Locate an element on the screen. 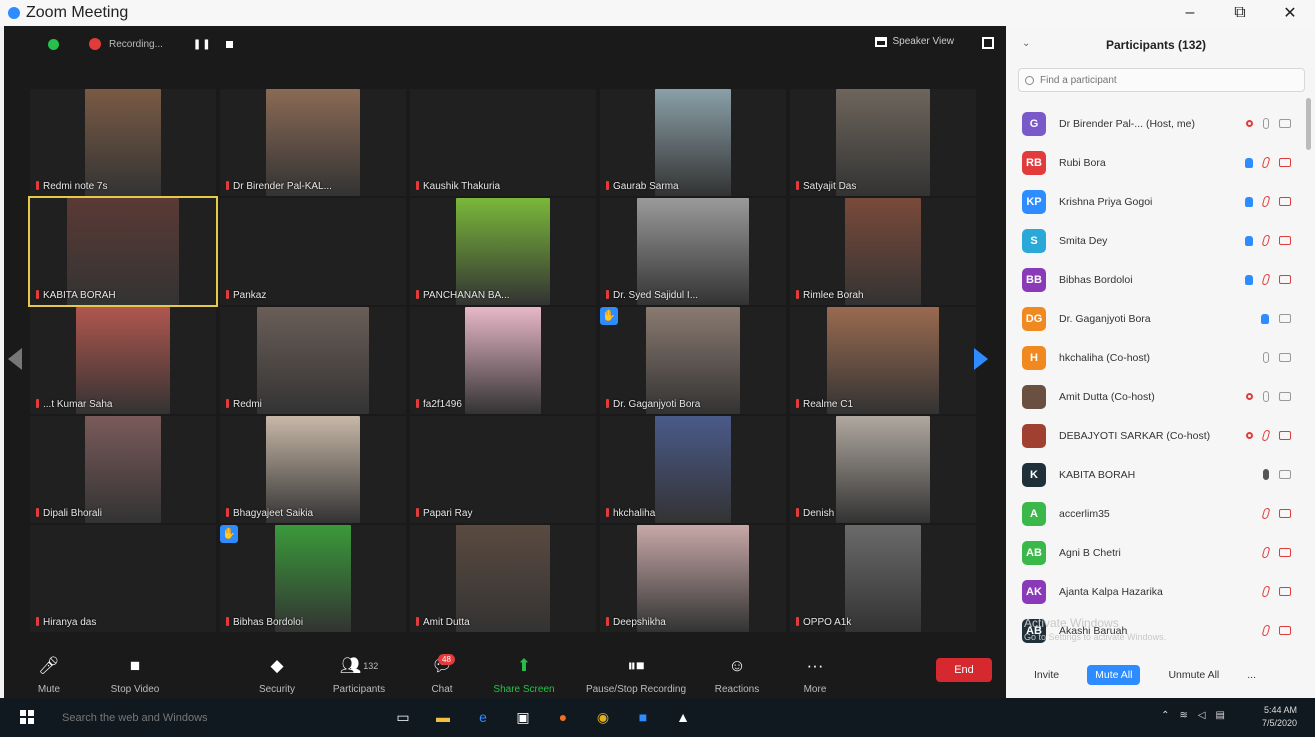 The height and width of the screenshot is (737, 1315). participant-tile: Pankaz is located at coordinates (313, 251).